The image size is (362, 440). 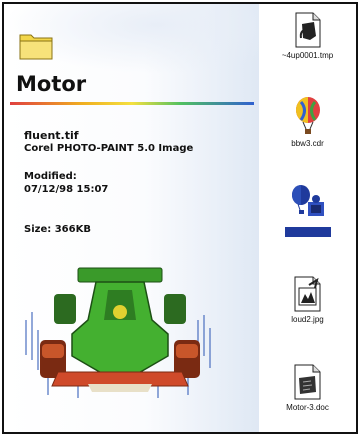 What do you see at coordinates (307, 319) in the screenshot?
I see `file-label: loud2.jpg` at bounding box center [307, 319].